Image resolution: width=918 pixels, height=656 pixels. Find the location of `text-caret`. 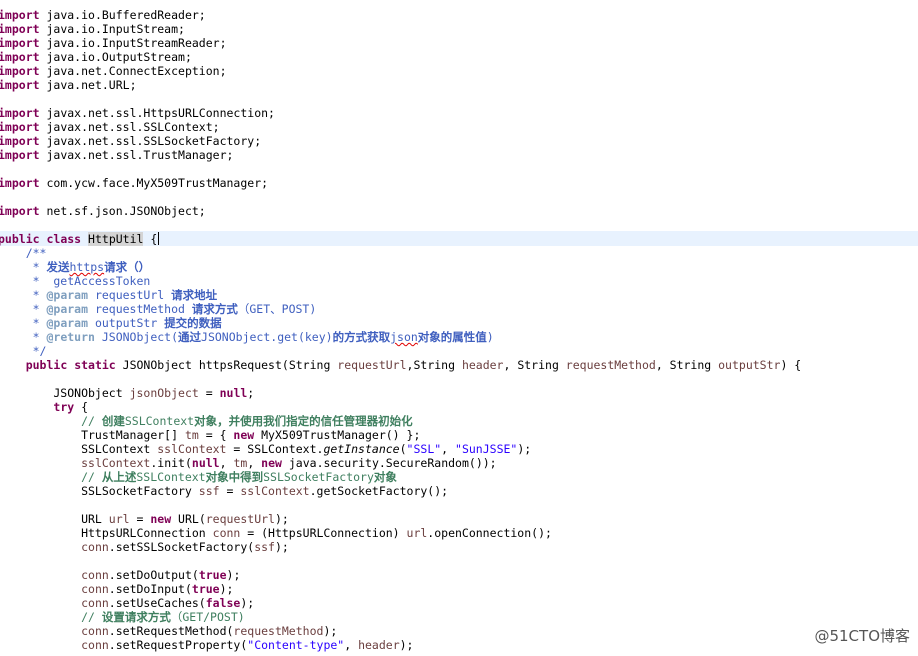

text-caret is located at coordinates (159, 238).